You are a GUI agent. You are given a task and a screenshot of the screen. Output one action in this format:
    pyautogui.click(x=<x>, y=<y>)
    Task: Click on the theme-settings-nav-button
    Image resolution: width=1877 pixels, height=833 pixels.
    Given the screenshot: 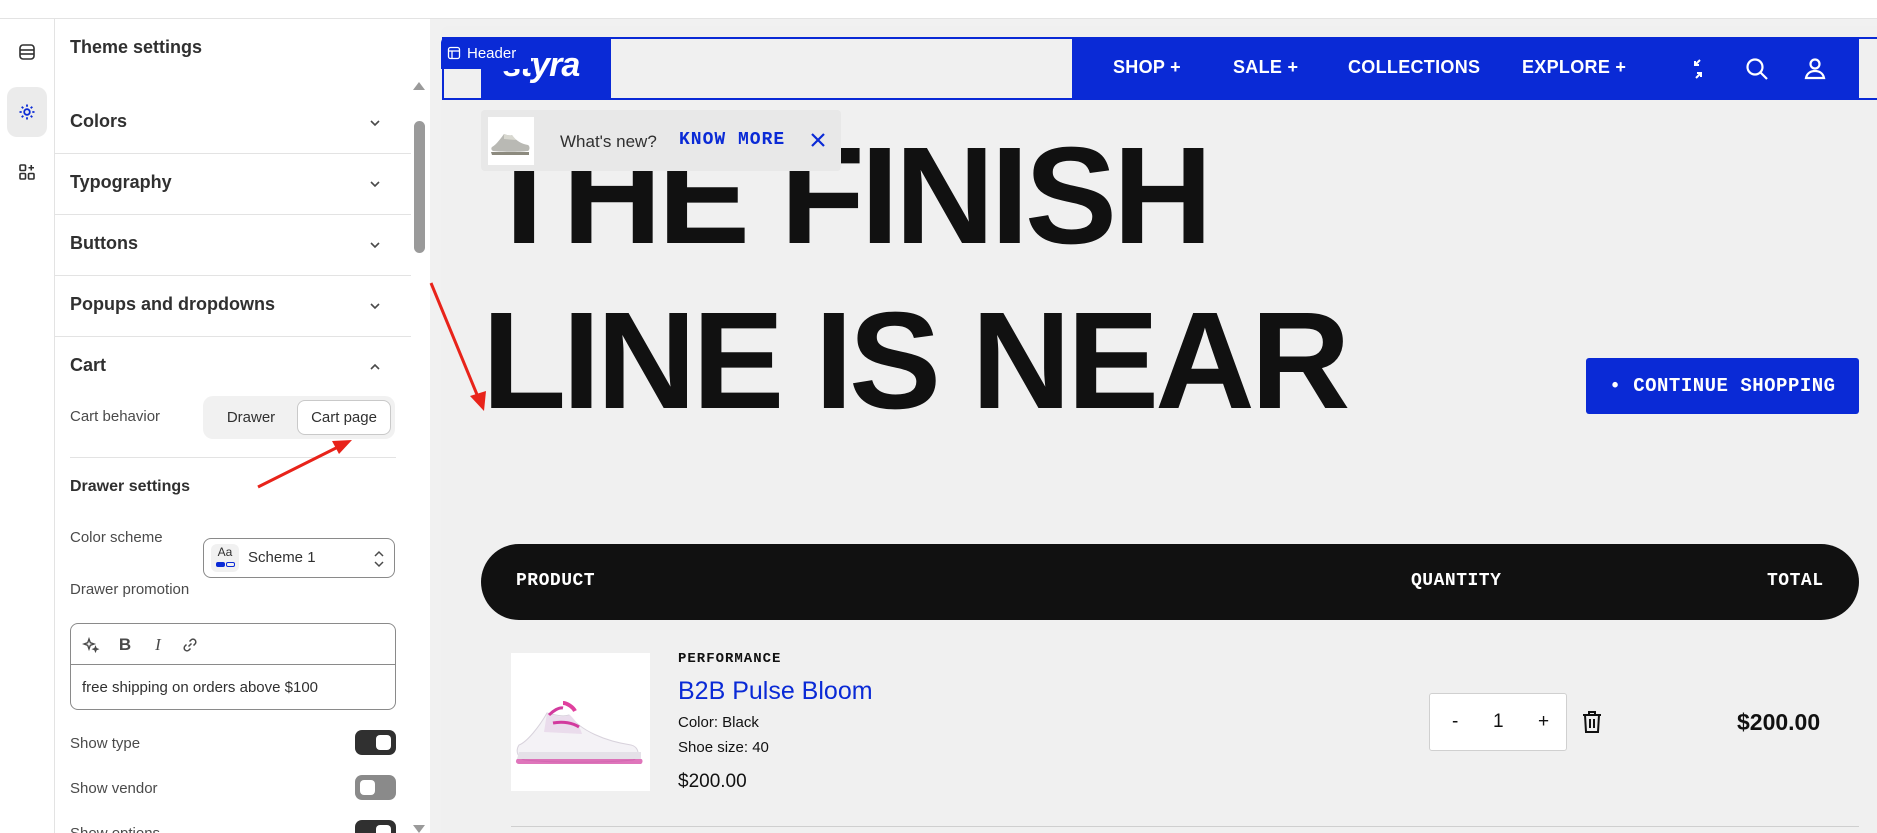 What is the action you would take?
    pyautogui.click(x=27, y=112)
    